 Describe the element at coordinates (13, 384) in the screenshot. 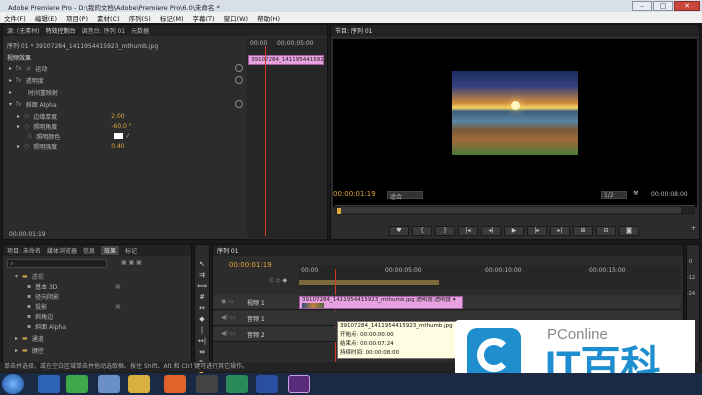

I see `start-button` at that location.